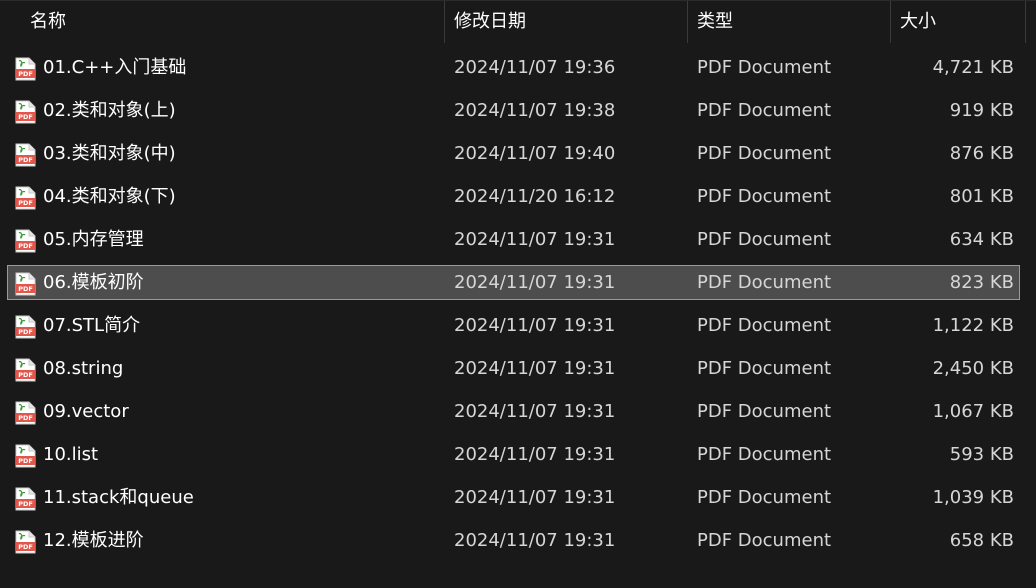  I want to click on file-size: 658 KB, so click(981, 540).